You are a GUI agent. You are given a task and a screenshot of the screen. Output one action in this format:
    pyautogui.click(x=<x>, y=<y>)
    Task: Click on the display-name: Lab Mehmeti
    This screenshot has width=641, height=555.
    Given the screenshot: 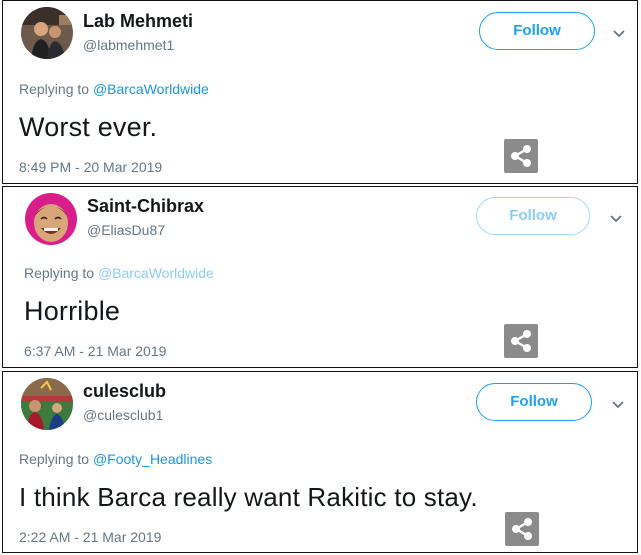 What is the action you would take?
    pyautogui.click(x=138, y=21)
    